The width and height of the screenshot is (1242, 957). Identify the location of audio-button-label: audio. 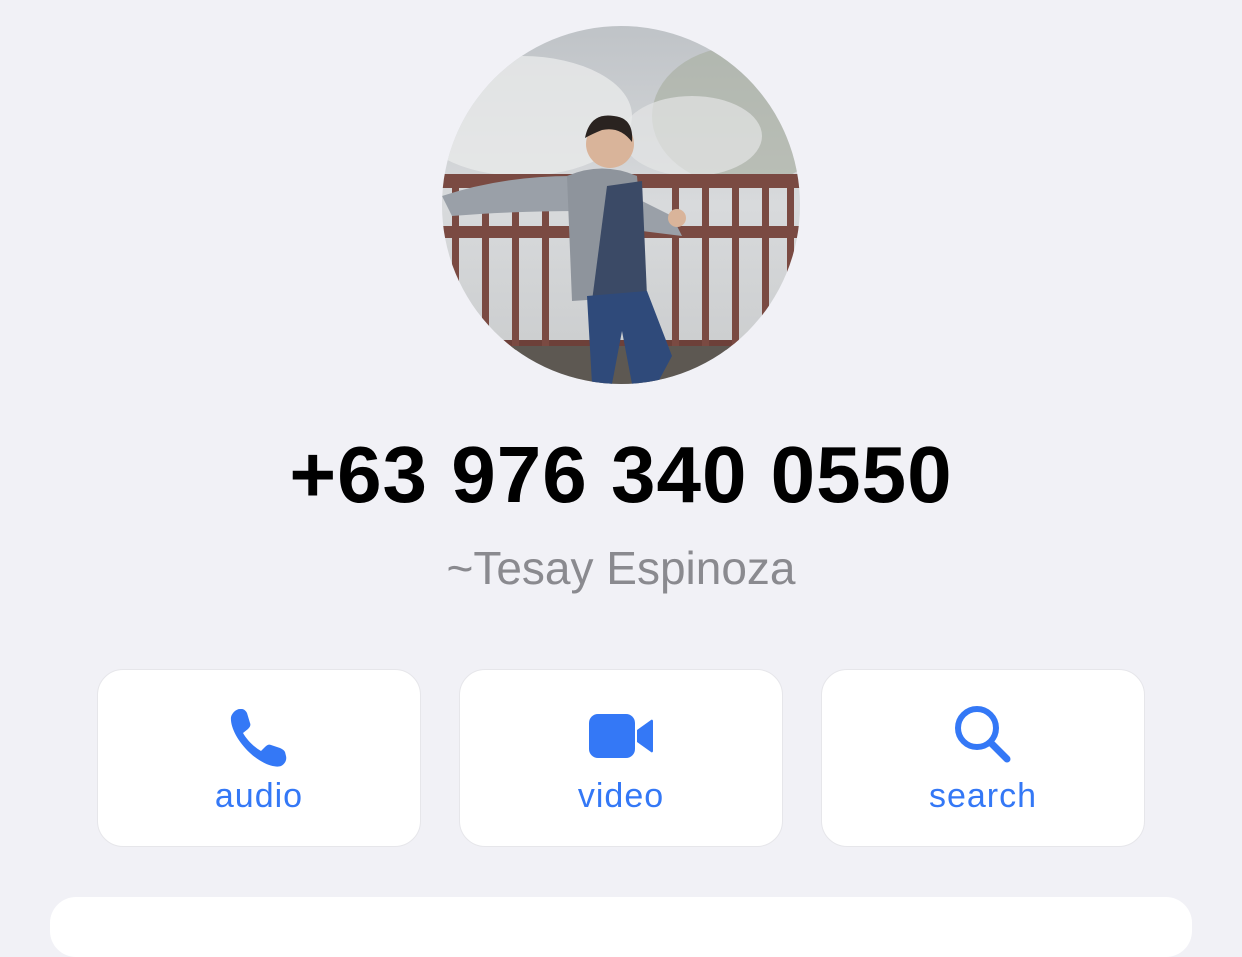
(259, 796).